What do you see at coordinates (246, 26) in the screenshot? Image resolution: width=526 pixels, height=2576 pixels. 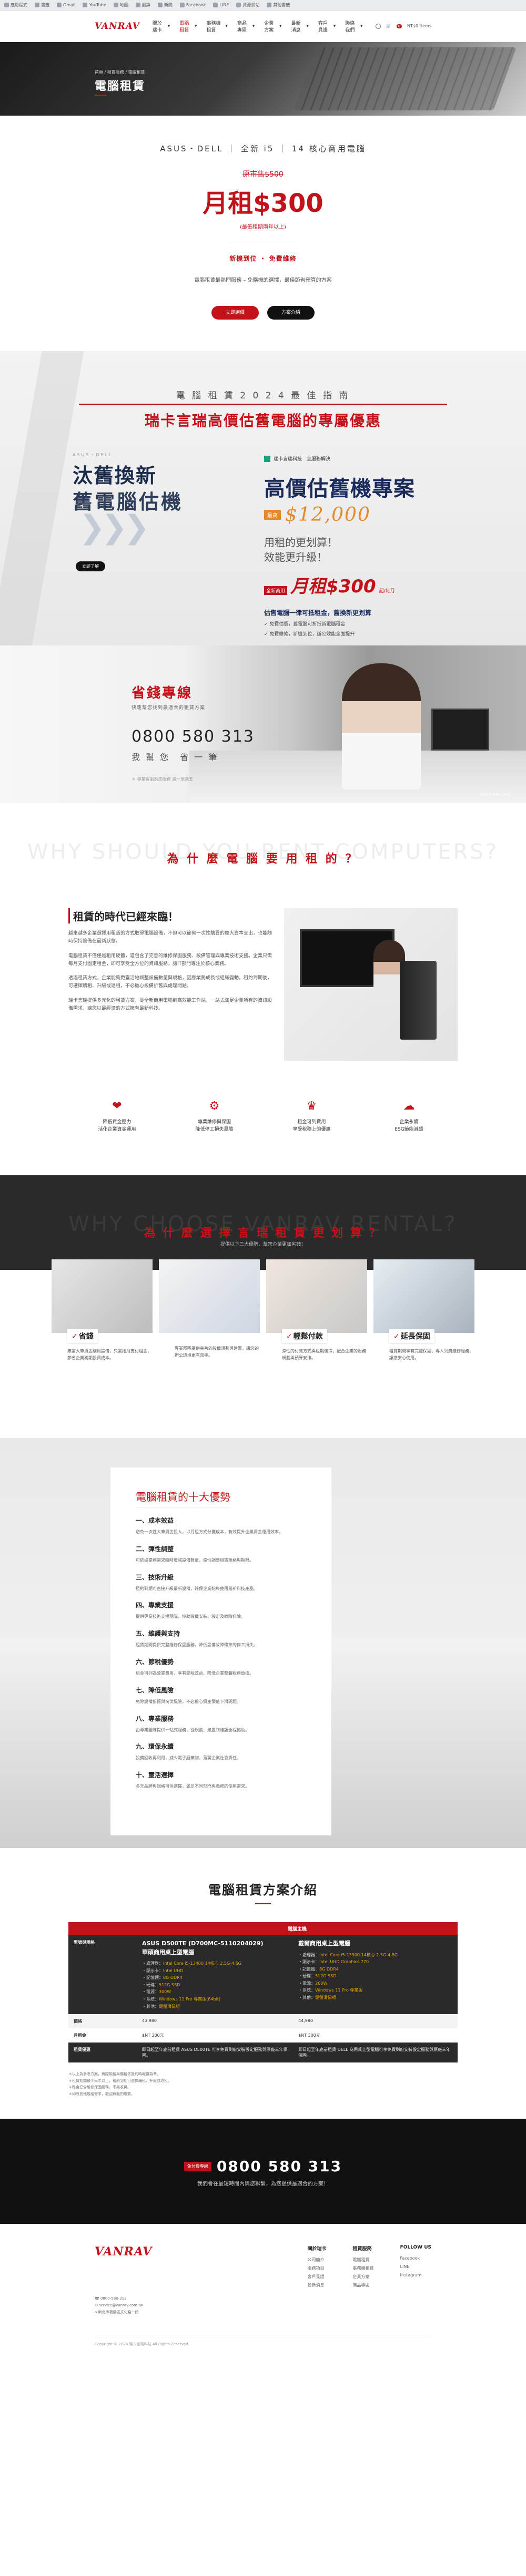 I see `nav-item: 商品專區 ▾` at bounding box center [246, 26].